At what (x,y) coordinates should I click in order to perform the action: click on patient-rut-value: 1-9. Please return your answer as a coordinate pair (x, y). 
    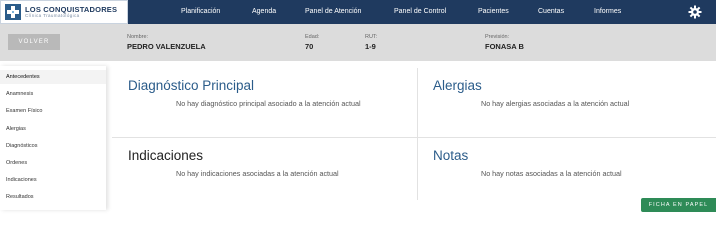
    Looking at the image, I should click on (370, 46).